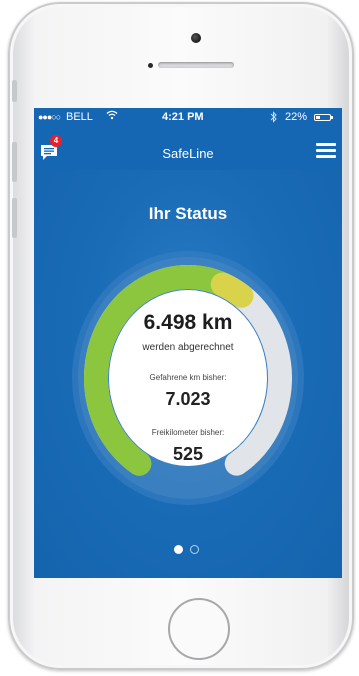  I want to click on page-title: Ihr Status, so click(188, 213).